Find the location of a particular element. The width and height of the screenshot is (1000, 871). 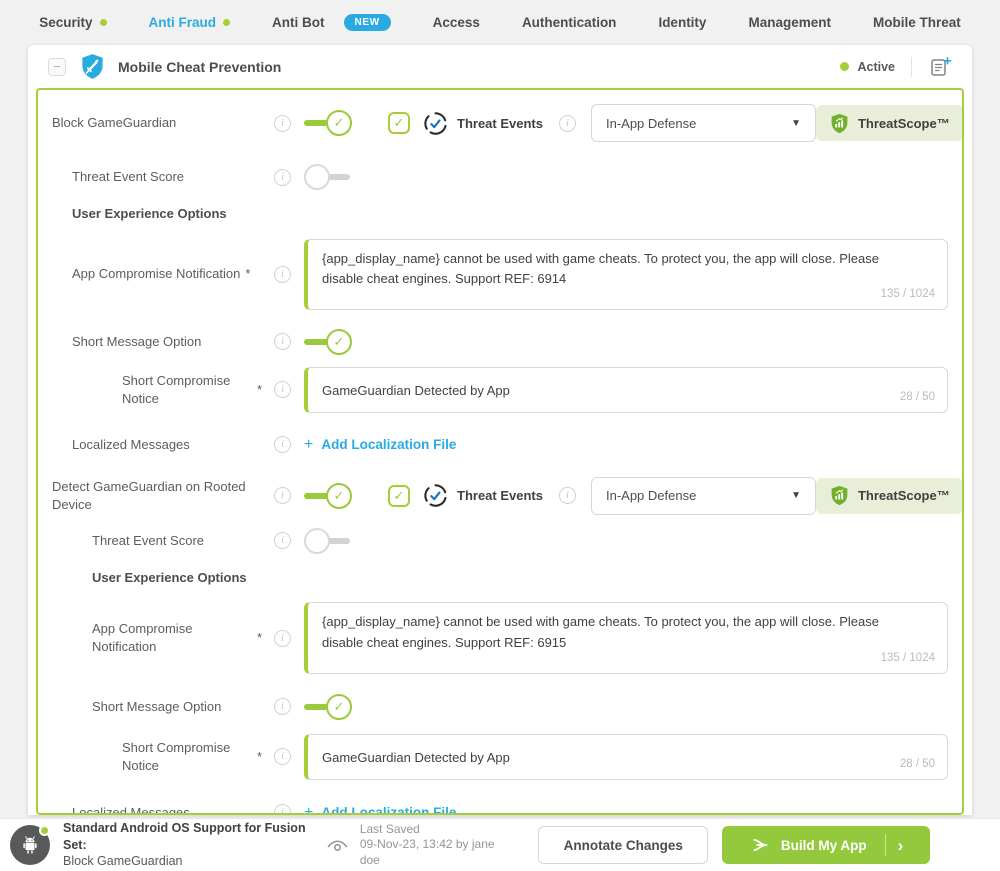

field-label: Threat Event Score is located at coordinates (148, 541).